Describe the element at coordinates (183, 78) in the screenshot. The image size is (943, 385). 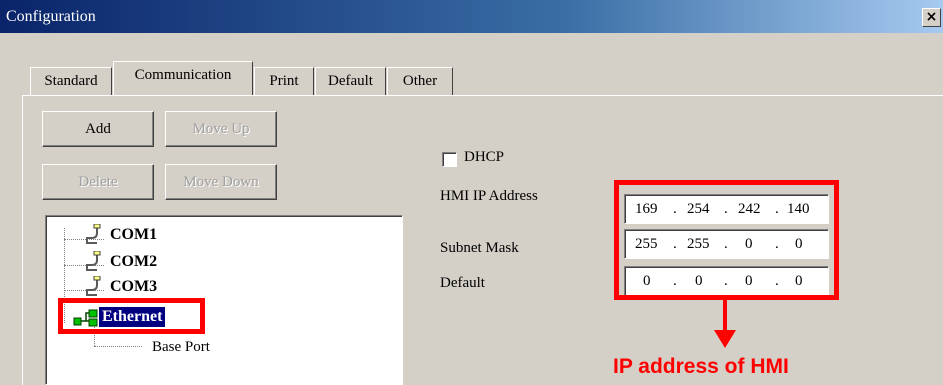
I see `tab-communication: Communication` at that location.